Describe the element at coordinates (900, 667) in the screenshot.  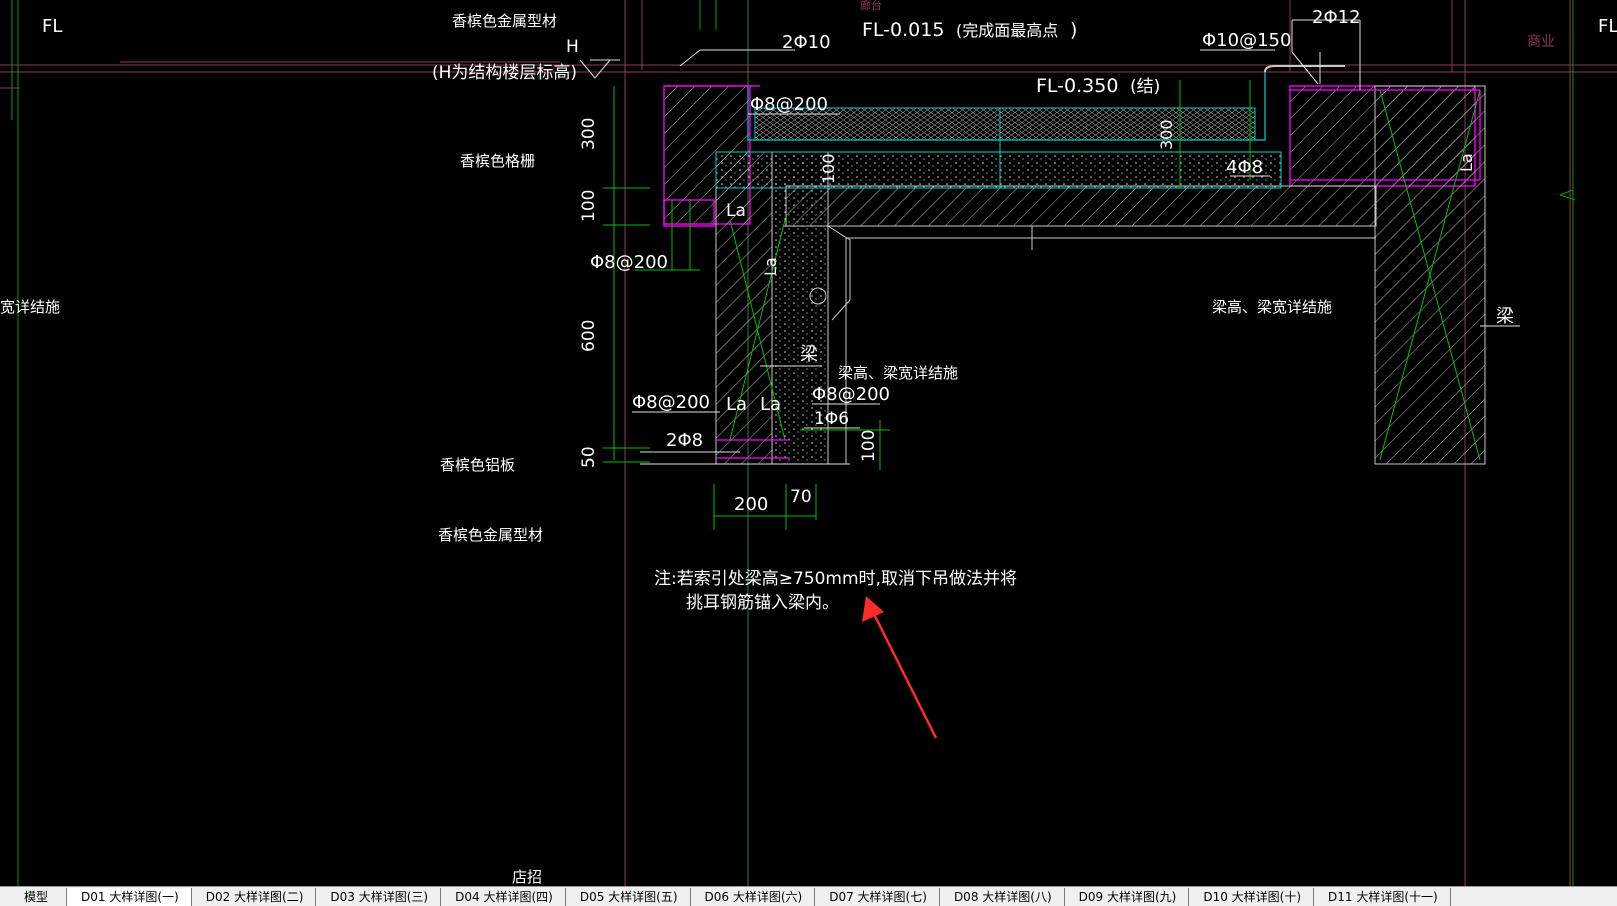
I see `red-arrow-annotation` at that location.